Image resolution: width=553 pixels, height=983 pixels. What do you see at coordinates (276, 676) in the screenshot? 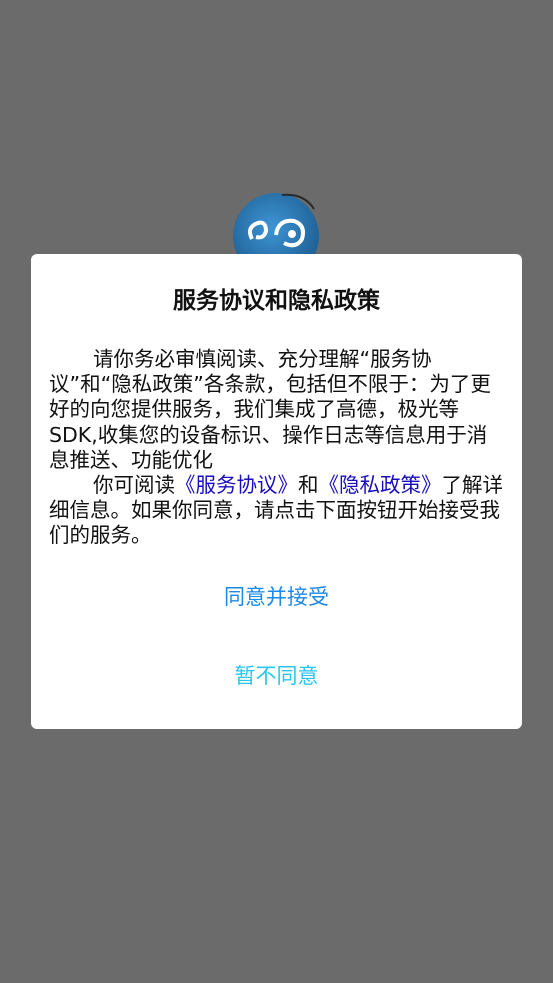
I see `decline-button: 暂不同意` at bounding box center [276, 676].